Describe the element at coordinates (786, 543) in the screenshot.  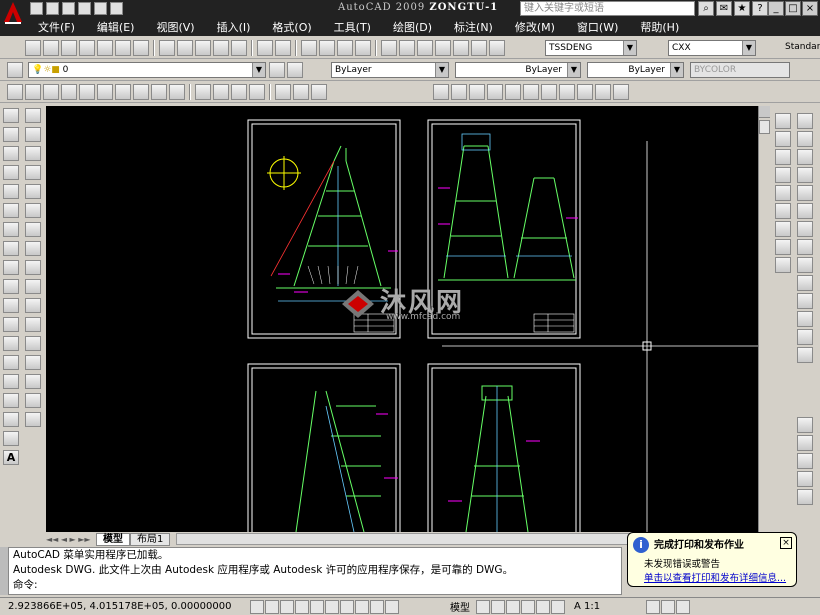
I see `close-notification-button: ×` at that location.